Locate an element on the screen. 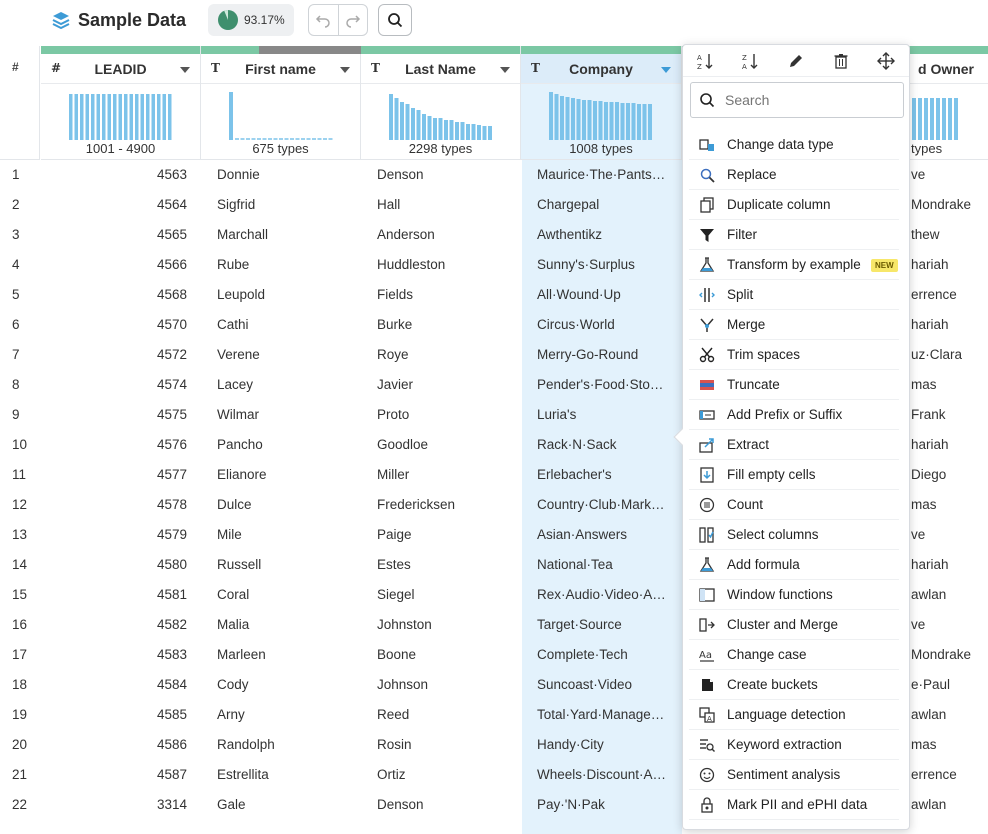  cell-first-name: Dulce is located at coordinates (234, 504).